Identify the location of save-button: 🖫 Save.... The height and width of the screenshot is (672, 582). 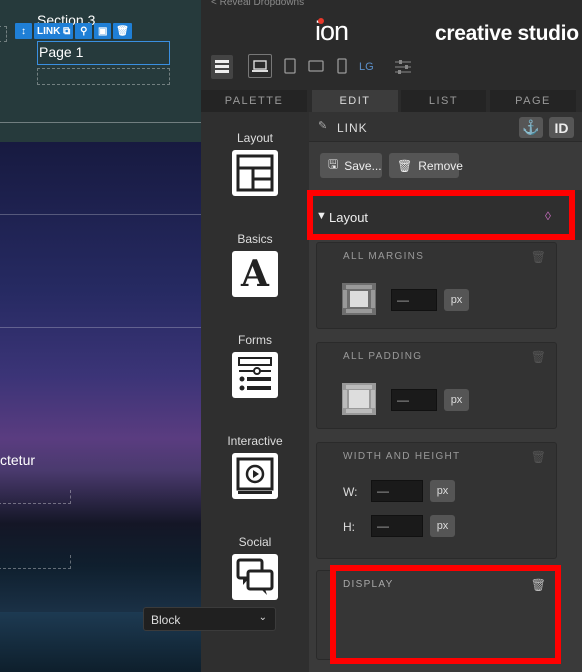
(351, 165).